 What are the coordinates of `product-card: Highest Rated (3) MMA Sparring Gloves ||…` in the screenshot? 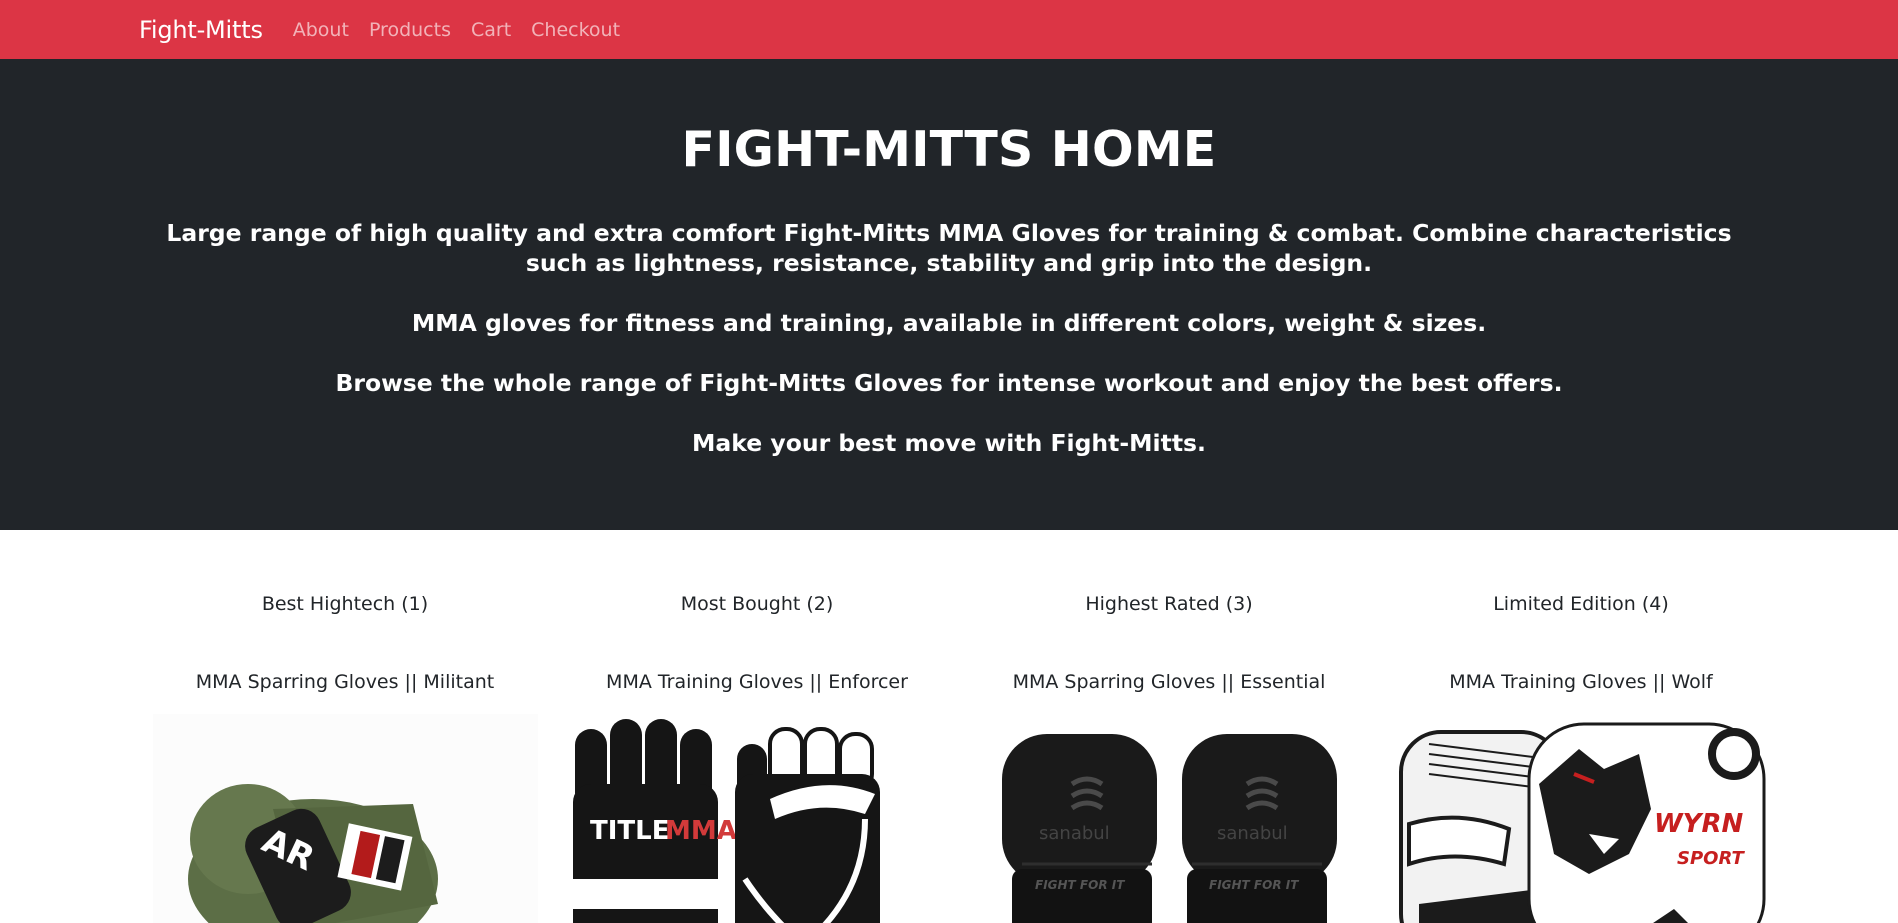 It's located at (1169, 758).